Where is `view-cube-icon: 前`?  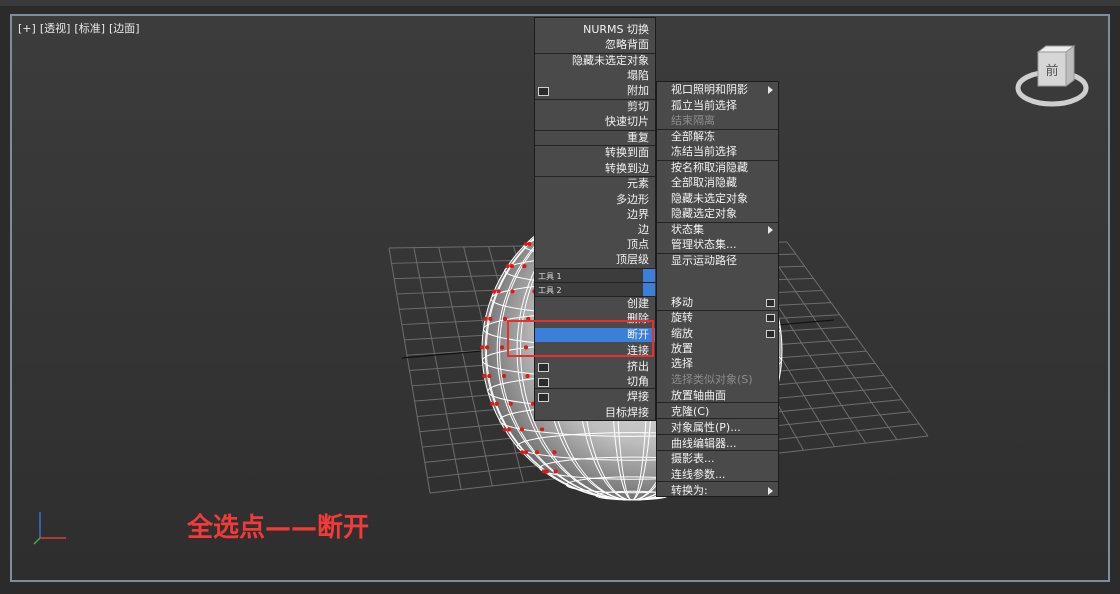
view-cube-icon: 前 is located at coordinates (1052, 76).